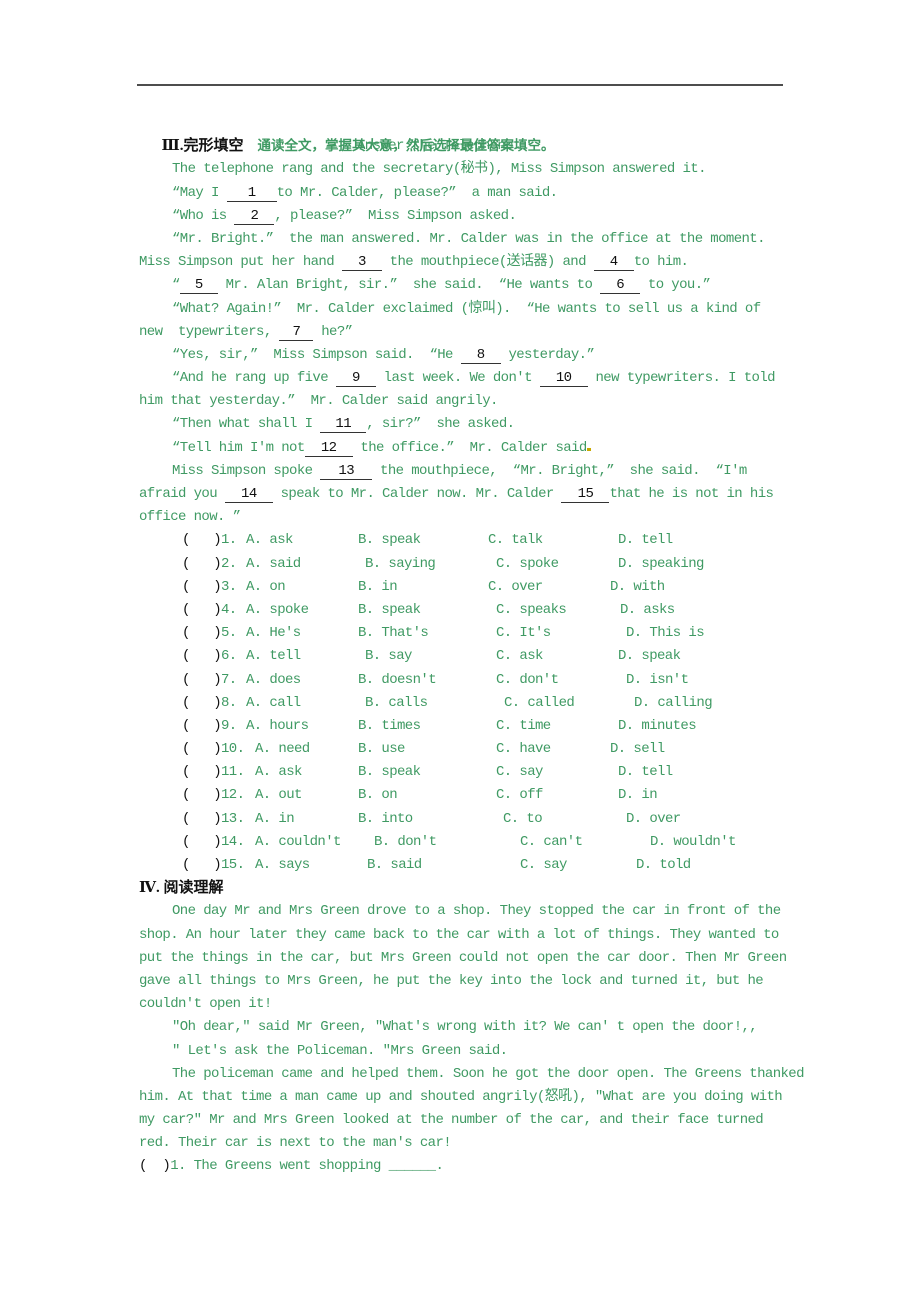 This screenshot has height=1302, width=920. Describe the element at coordinates (469, 633) in the screenshot. I see `question-row: ( ) 5. A. He's B. That's C. It's D. This is` at that location.